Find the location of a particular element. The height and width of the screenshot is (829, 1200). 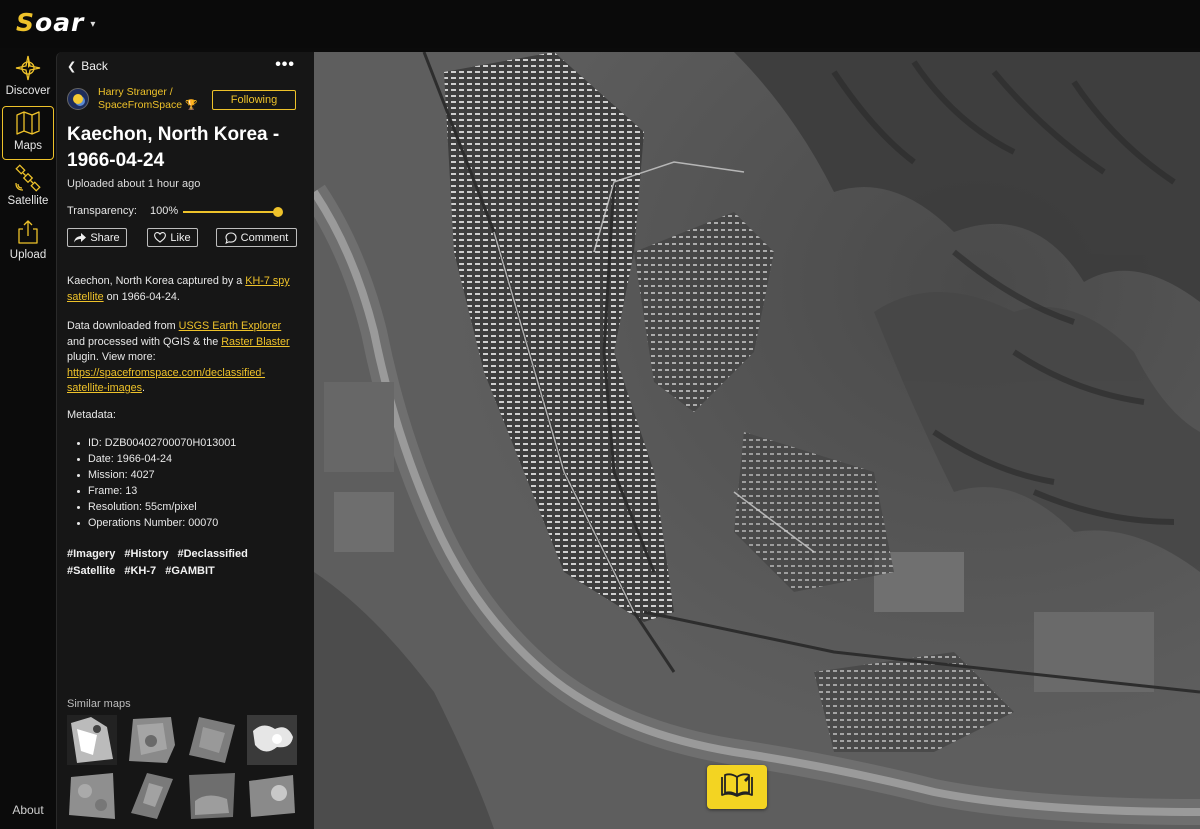

avatar is located at coordinates (78, 99).